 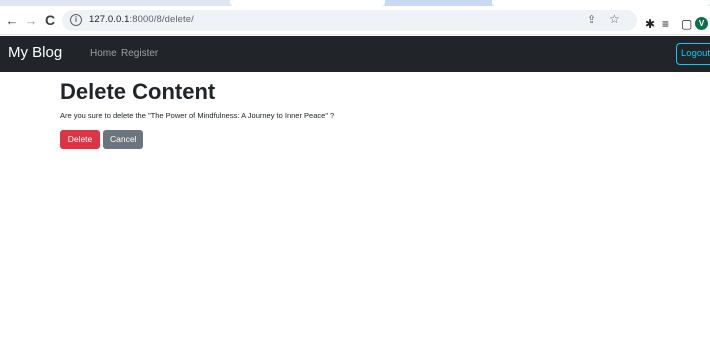 What do you see at coordinates (707, 24) in the screenshot?
I see `kebab-menu-icon: ⋮` at bounding box center [707, 24].